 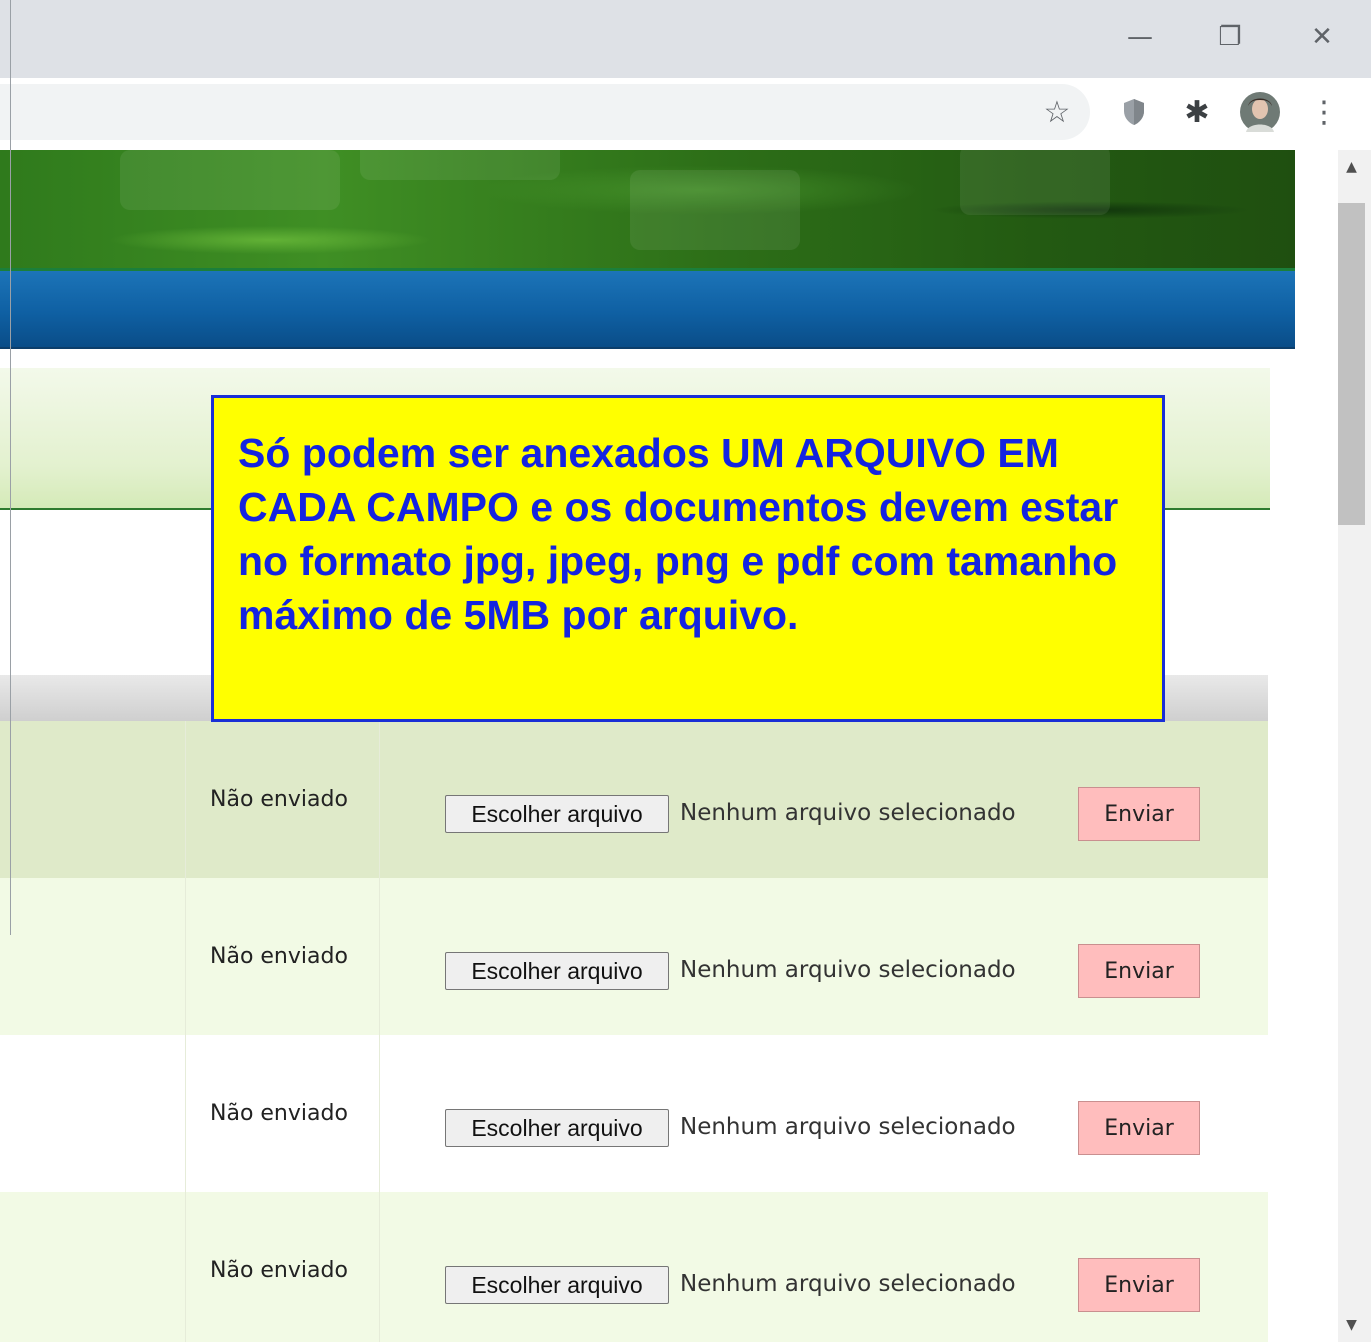 What do you see at coordinates (1351, 364) in the screenshot?
I see `scrollbar-thumb` at bounding box center [1351, 364].